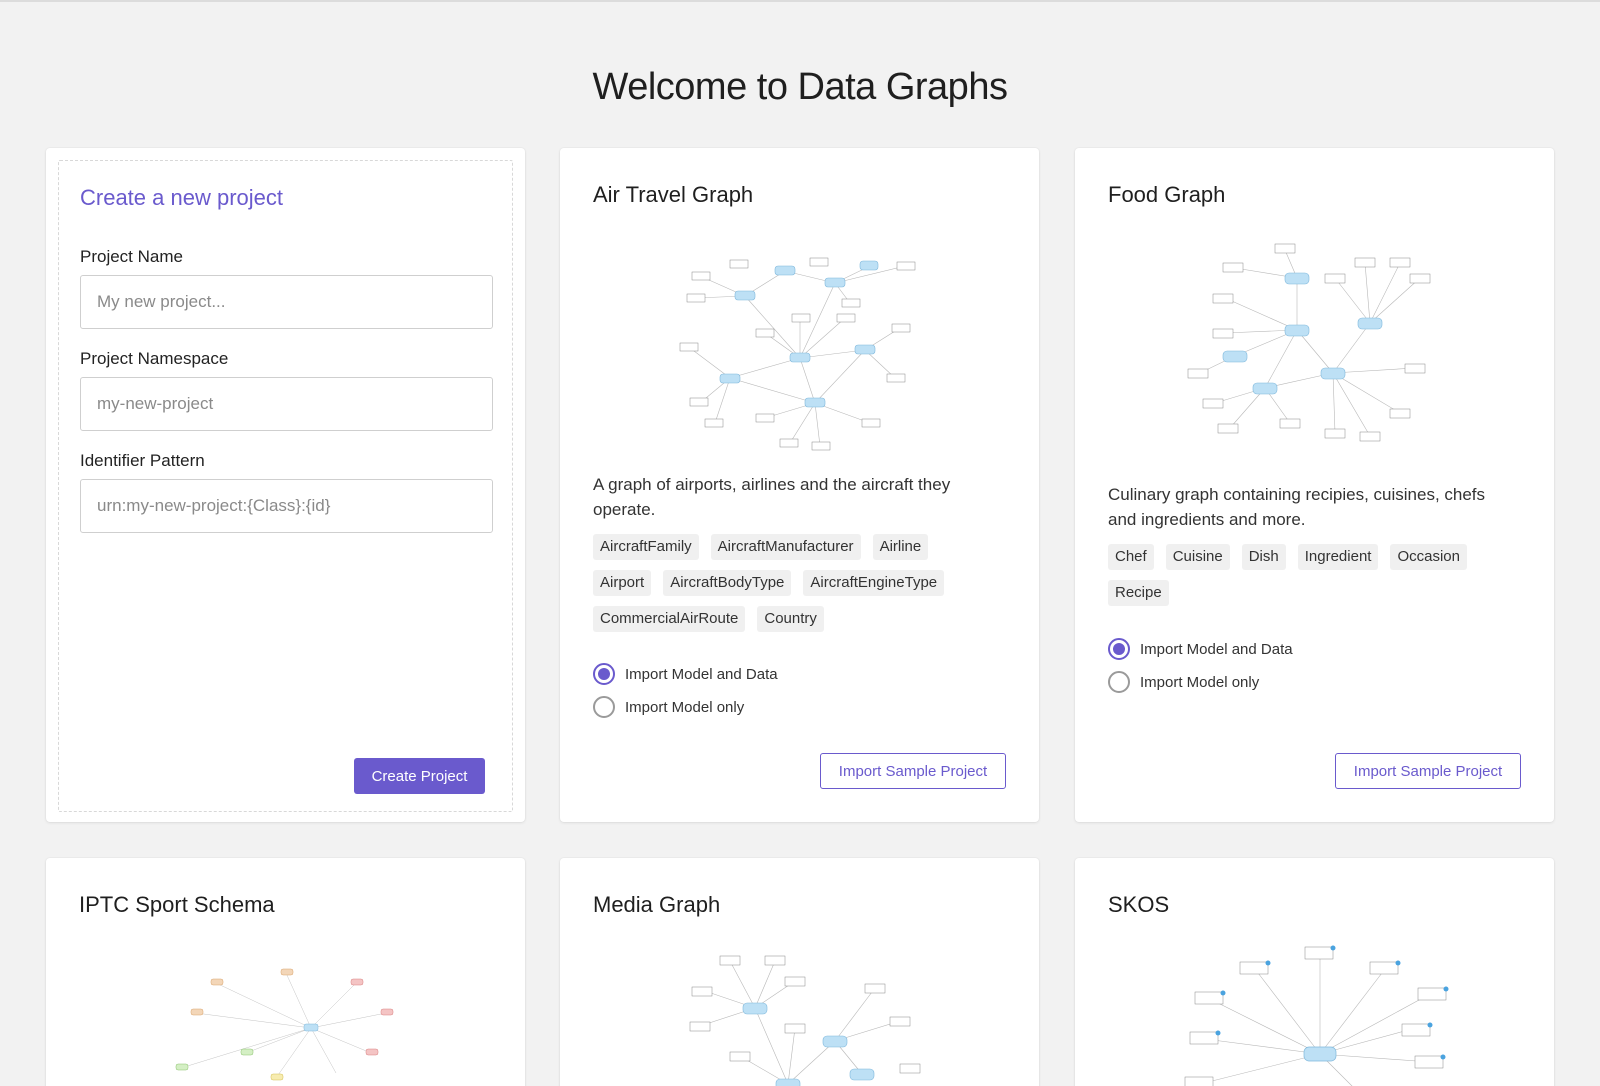 This screenshot has height=1086, width=1600. What do you see at coordinates (673, 194) in the screenshot?
I see `sample-title: Air Travel Graph` at bounding box center [673, 194].